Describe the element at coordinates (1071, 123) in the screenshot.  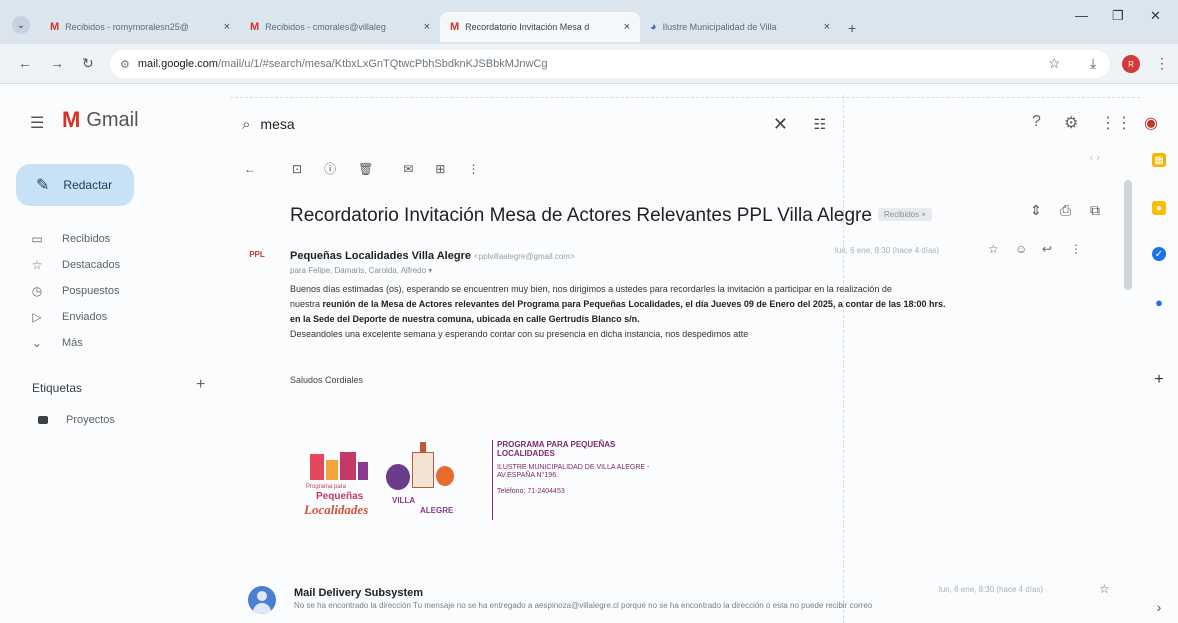
I see `settings-icon: ⚙` at that location.